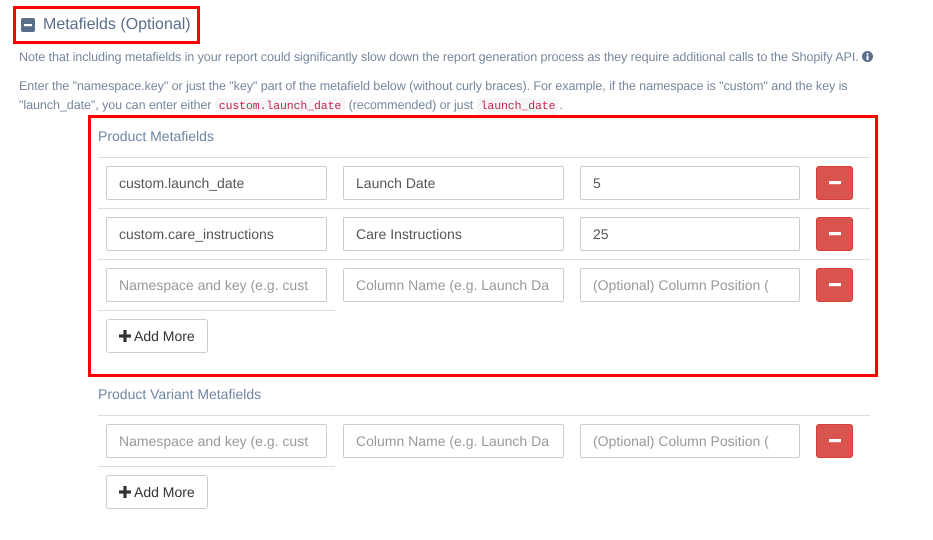 This screenshot has width=933, height=540. Describe the element at coordinates (216, 234) in the screenshot. I see `key-input: custom.care_instructions` at that location.